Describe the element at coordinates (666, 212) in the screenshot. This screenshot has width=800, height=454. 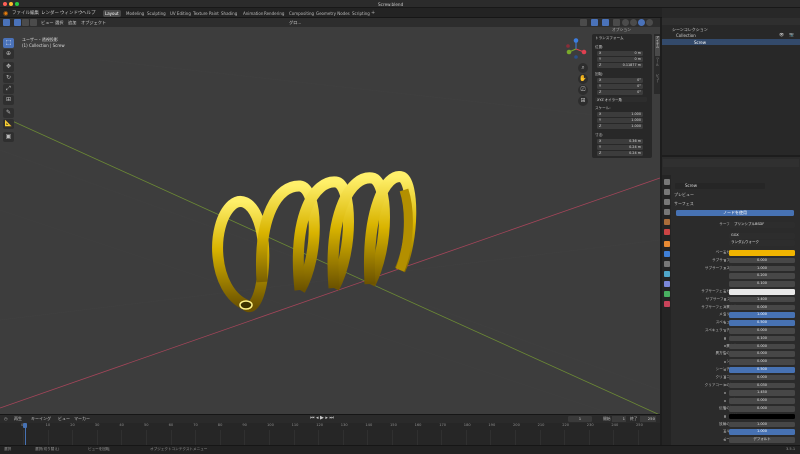
I see `view-layer-tab-icon` at that location.